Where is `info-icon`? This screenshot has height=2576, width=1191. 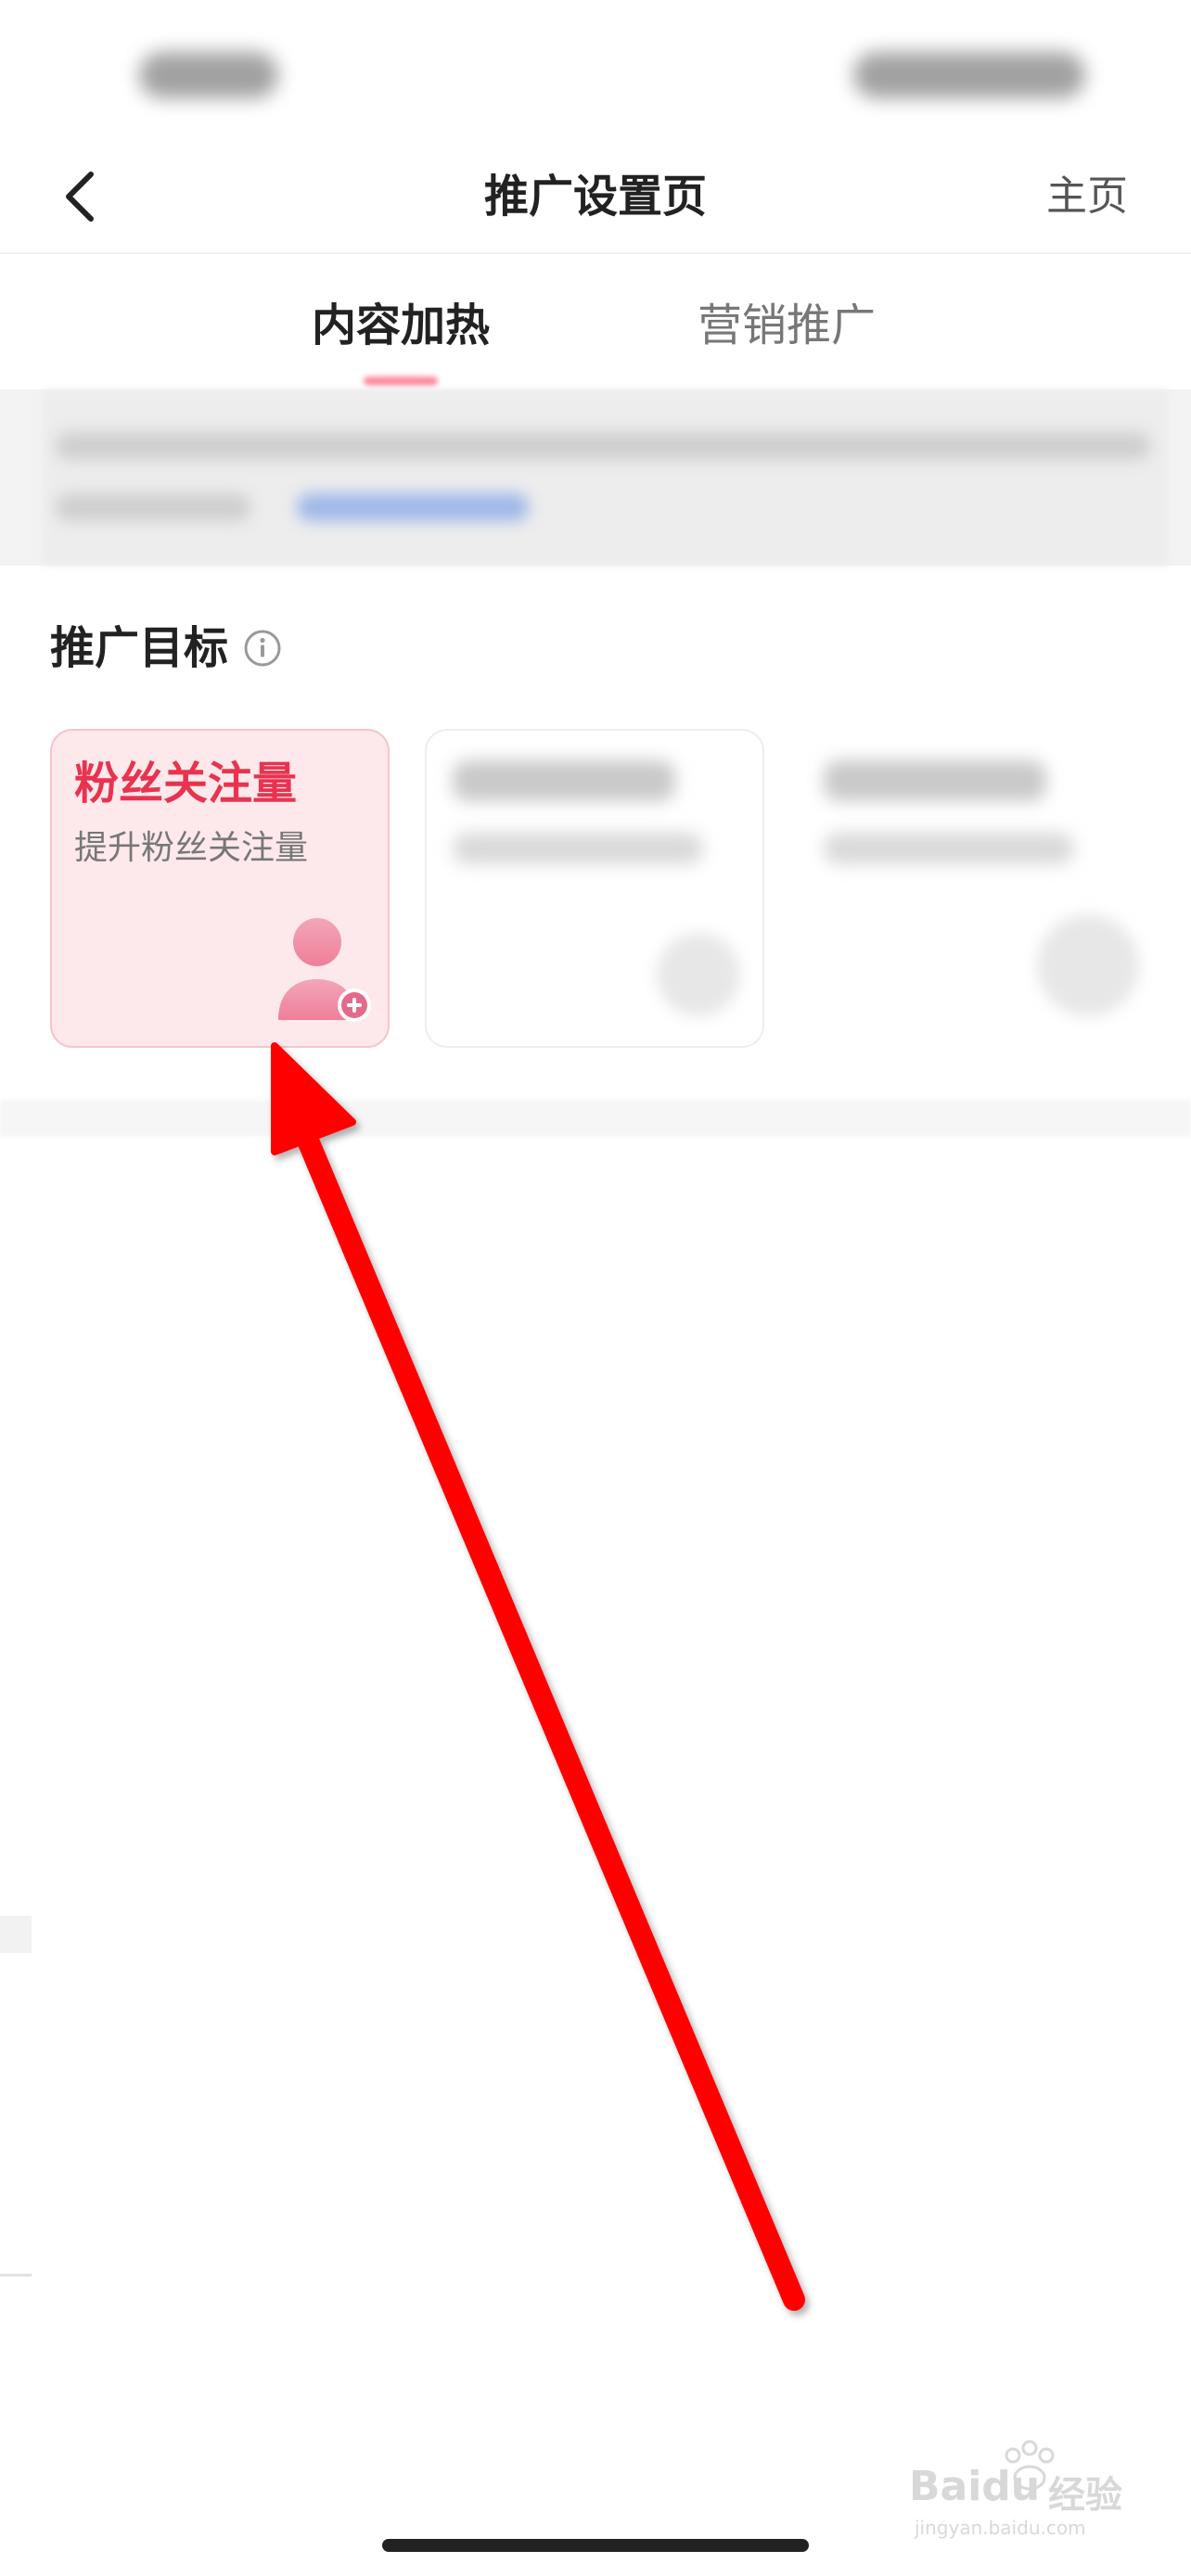 info-icon is located at coordinates (262, 648).